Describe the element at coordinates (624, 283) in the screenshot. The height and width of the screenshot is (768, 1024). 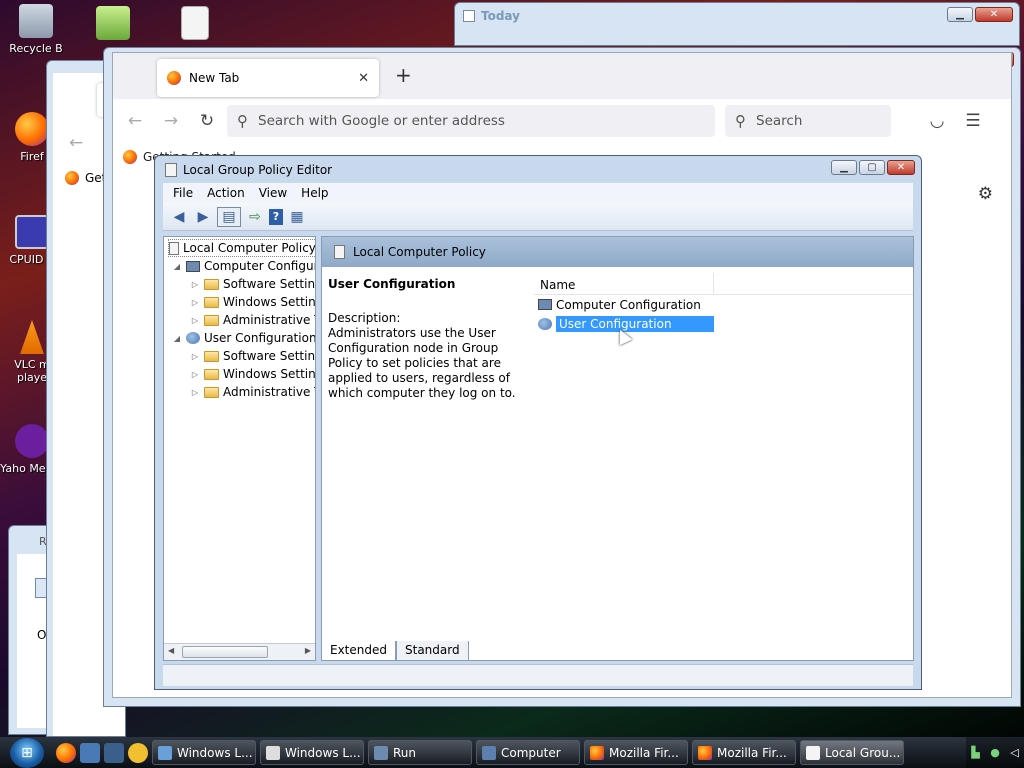
I see `column-header-name: Name` at that location.